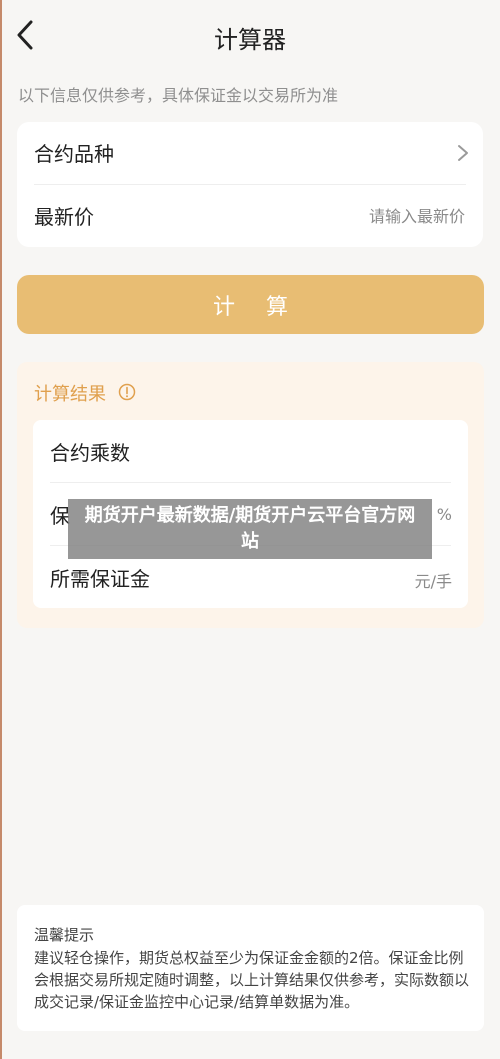  I want to click on watermark-banner: 期货开户最新数据/期货开户云平台官方网站, so click(250, 529).